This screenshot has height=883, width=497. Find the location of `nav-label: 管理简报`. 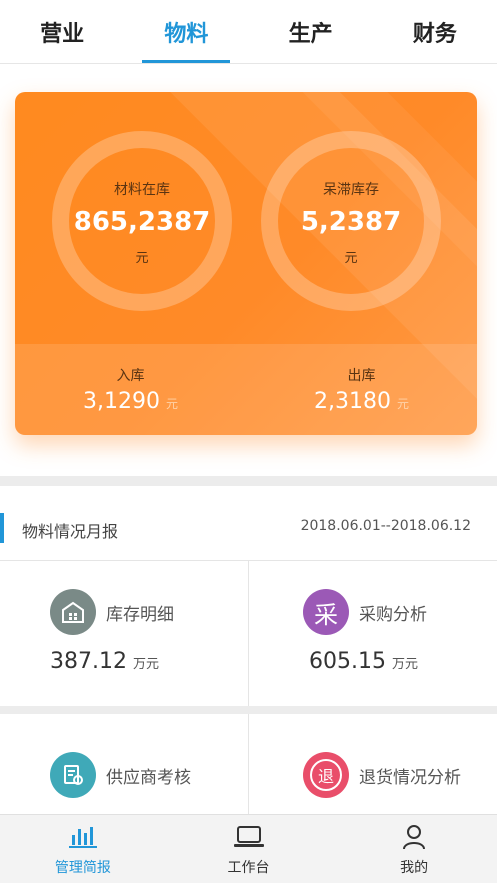

nav-label: 管理简报 is located at coordinates (82, 868).